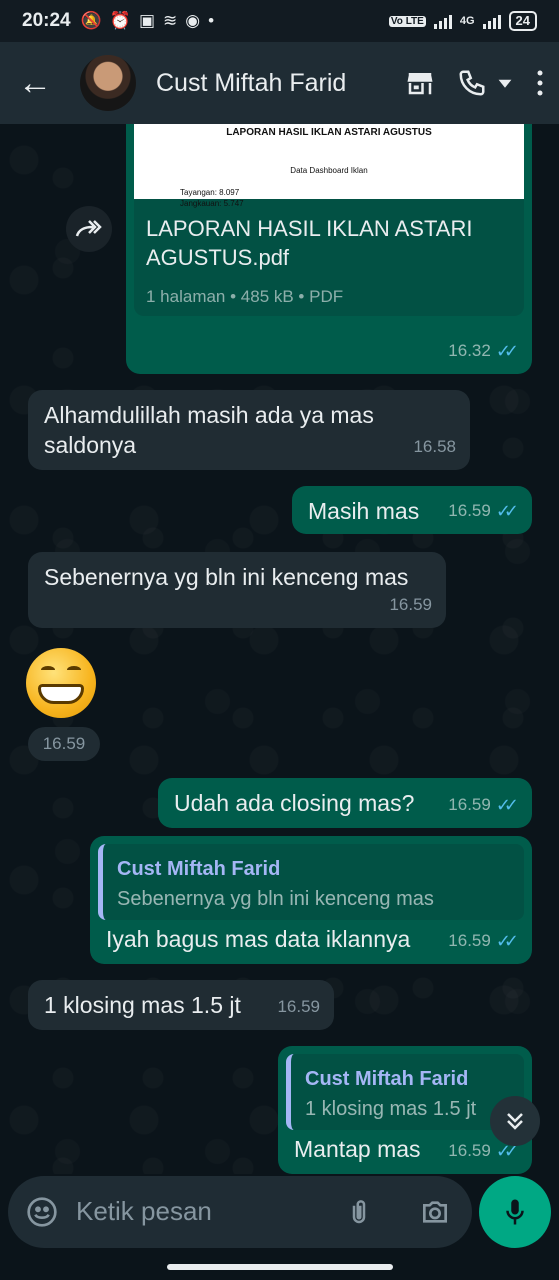 This screenshot has width=559, height=1280. What do you see at coordinates (357, 1149) in the screenshot?
I see `message-text: Mantap mas` at bounding box center [357, 1149].